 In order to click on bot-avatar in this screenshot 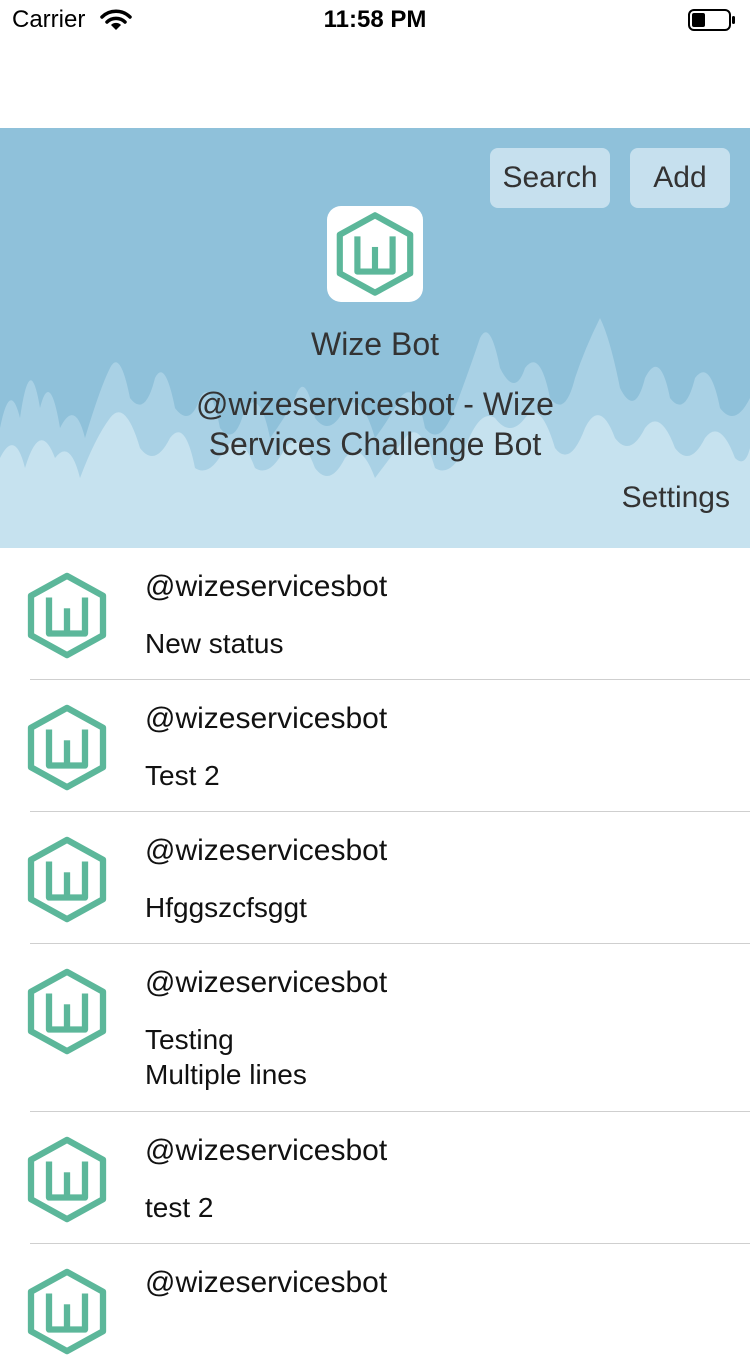, I will do `click(375, 254)`.